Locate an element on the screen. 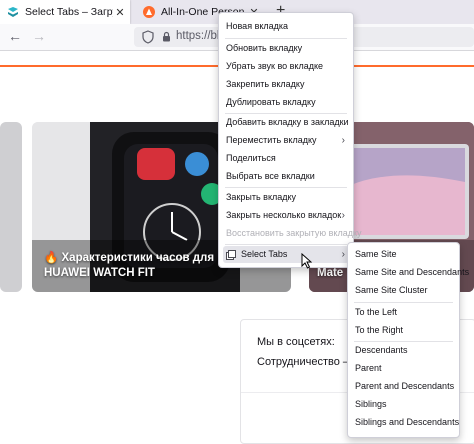  submenu-item-same-site: Same Site is located at coordinates (403, 254).